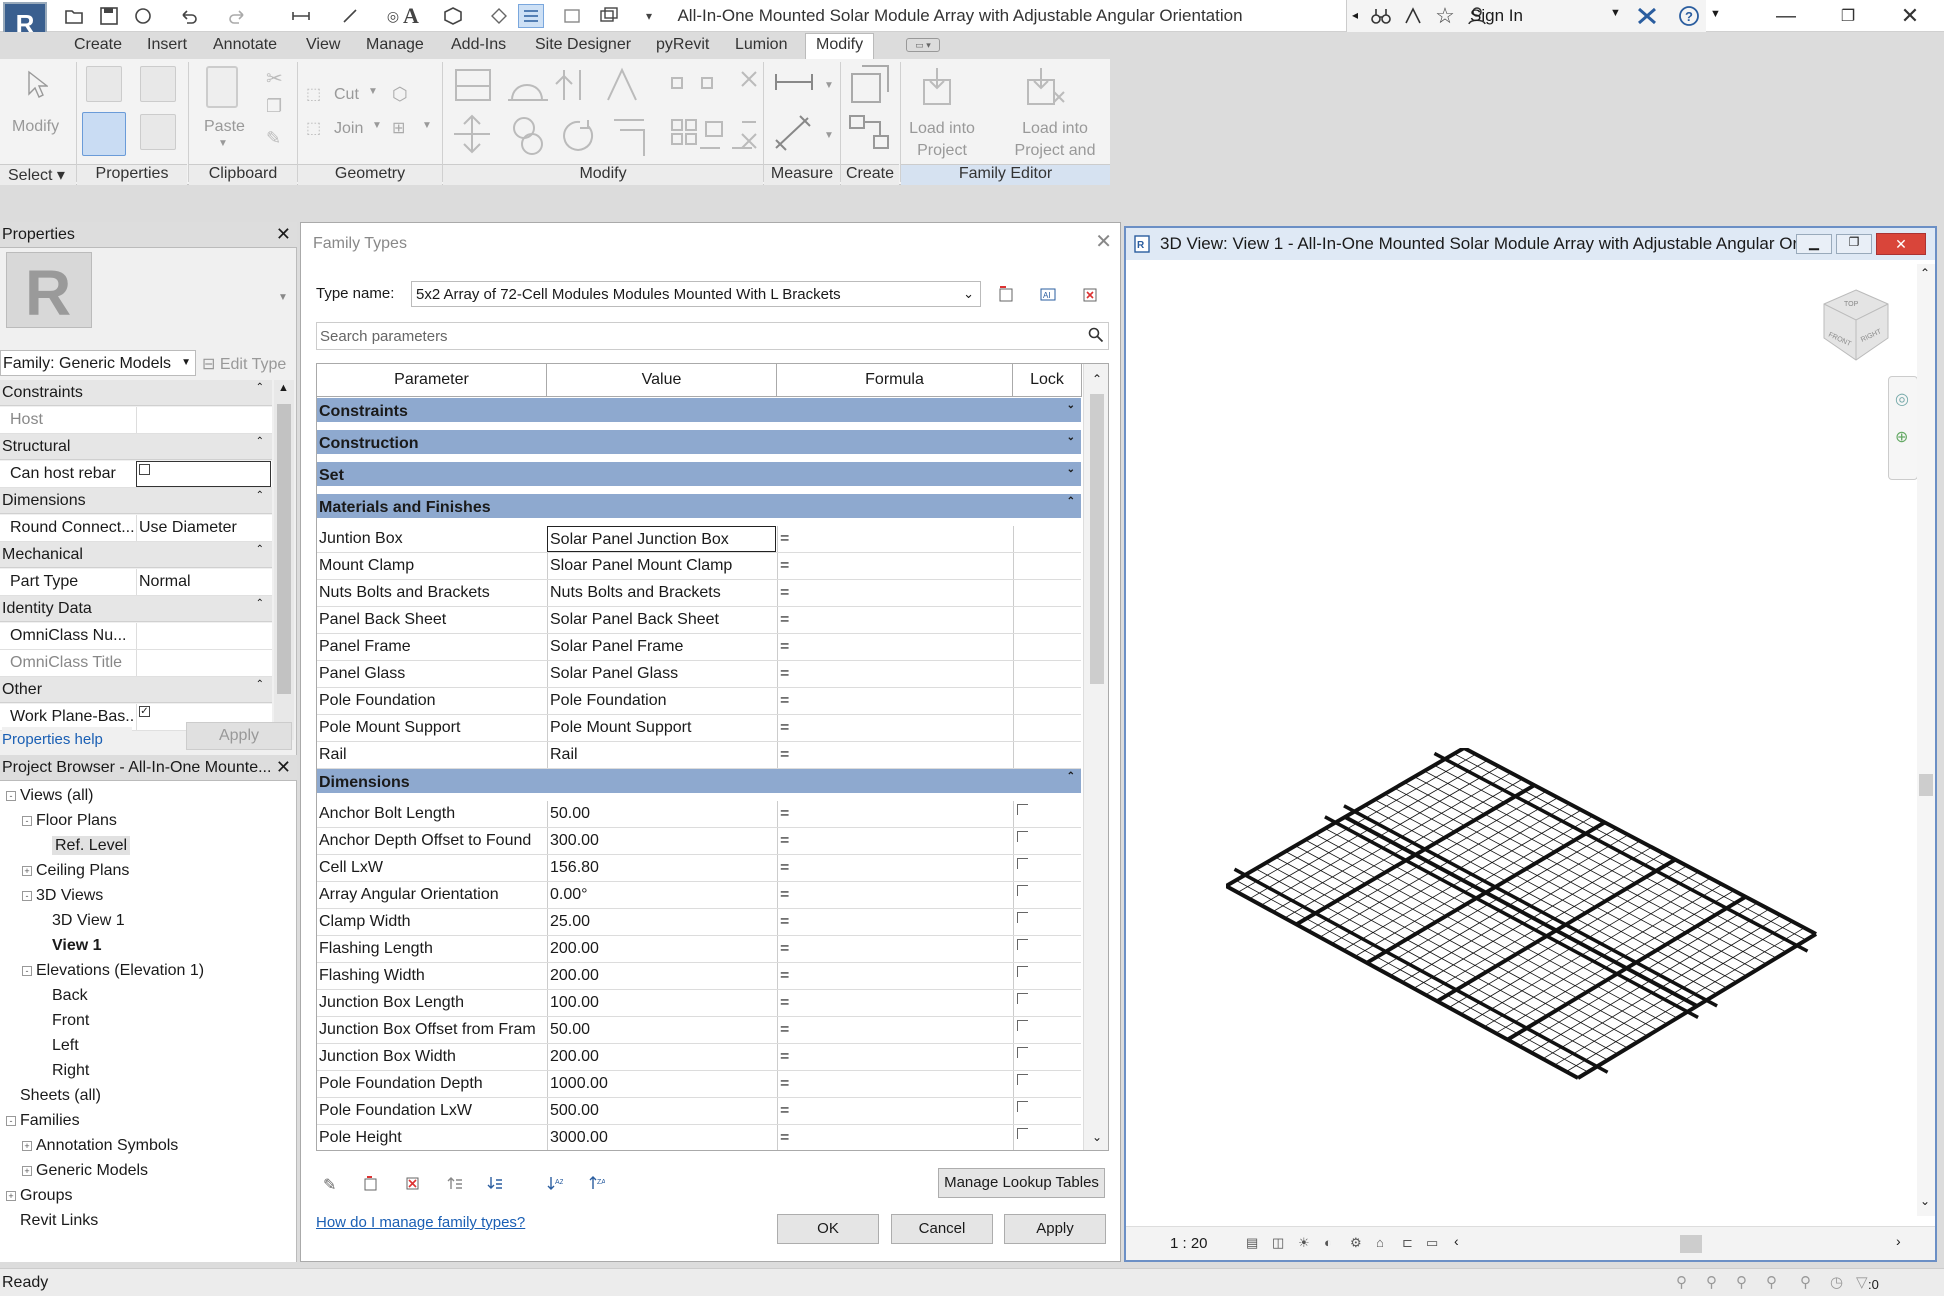 Image resolution: width=1944 pixels, height=1296 pixels. Describe the element at coordinates (109, 16) in the screenshot. I see `save-icon` at that location.